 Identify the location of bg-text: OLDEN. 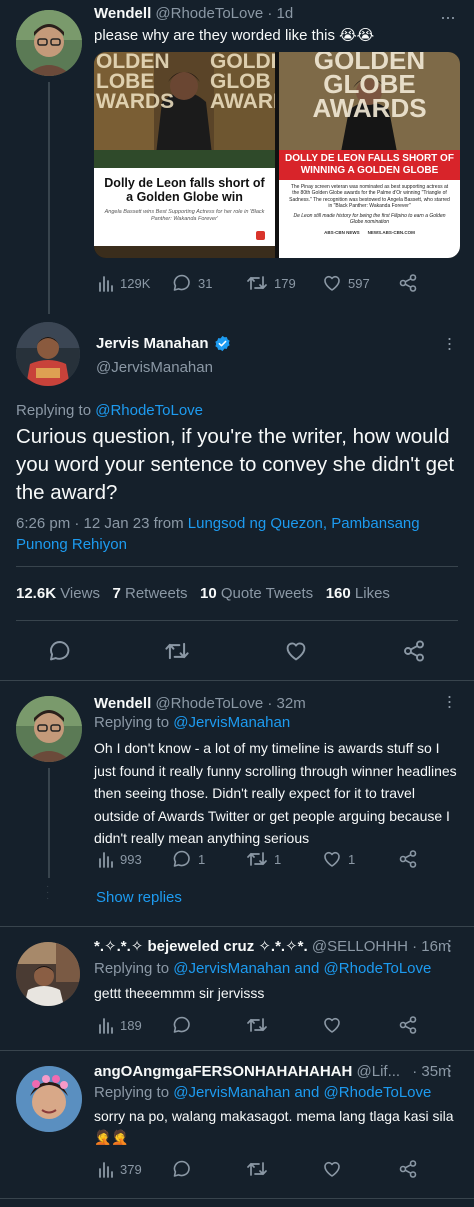
(133, 62).